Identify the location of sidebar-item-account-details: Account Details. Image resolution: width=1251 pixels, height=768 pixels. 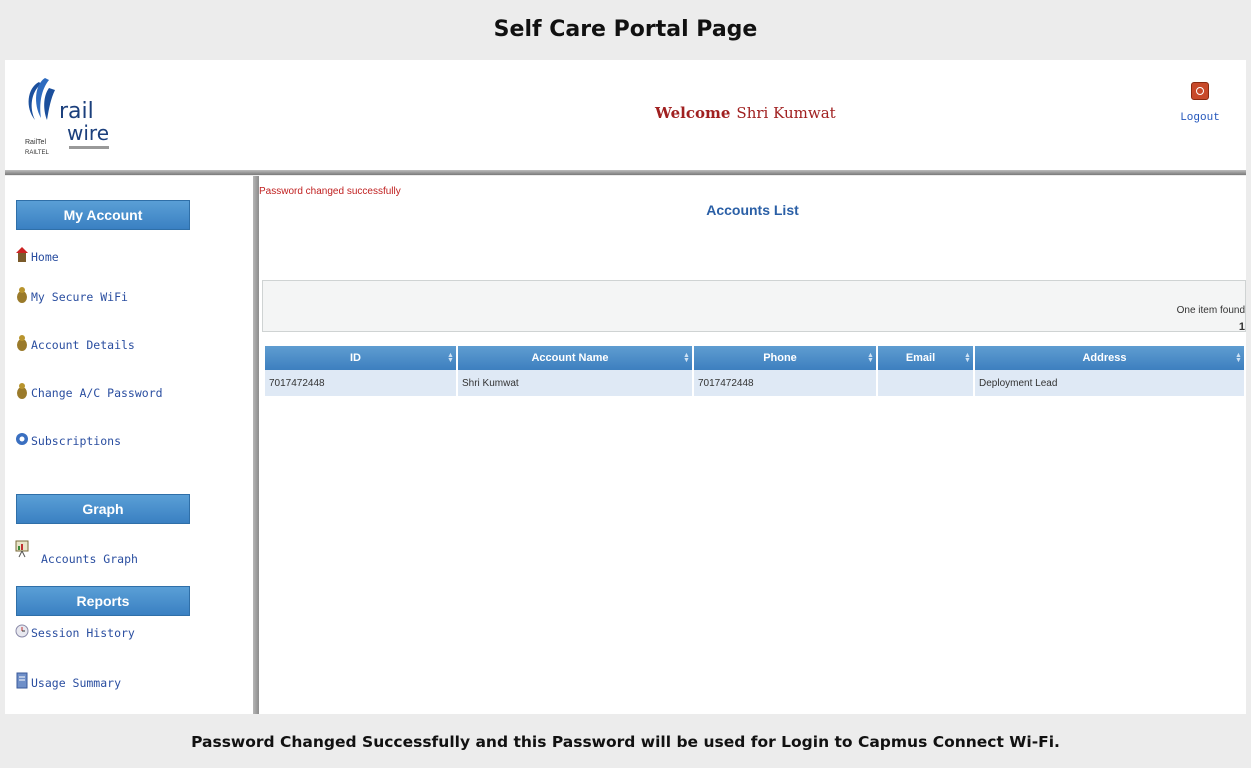
(75, 343).